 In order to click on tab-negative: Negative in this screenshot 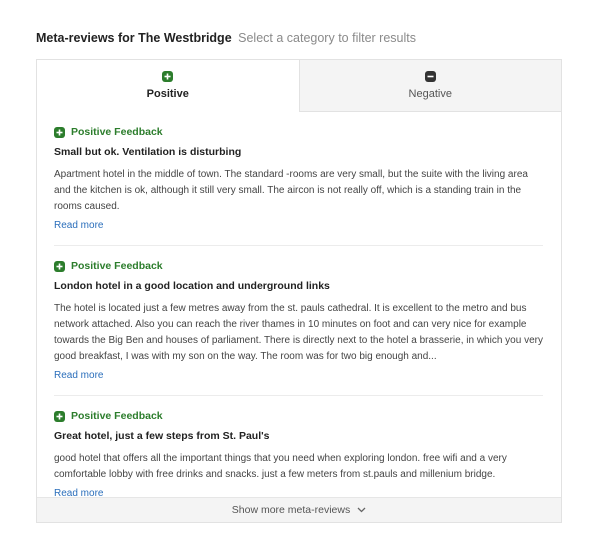, I will do `click(429, 86)`.